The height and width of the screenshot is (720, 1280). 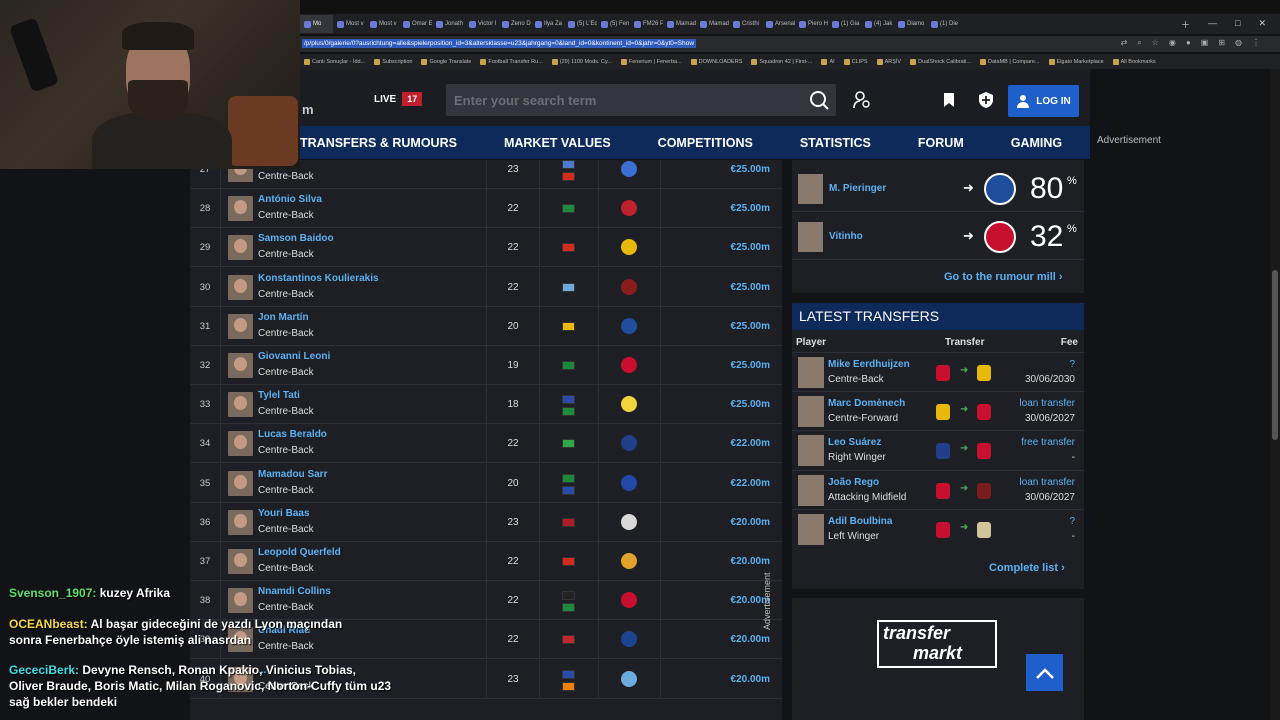 What do you see at coordinates (1172, 43) in the screenshot?
I see `extension-icon: ◉` at bounding box center [1172, 43].